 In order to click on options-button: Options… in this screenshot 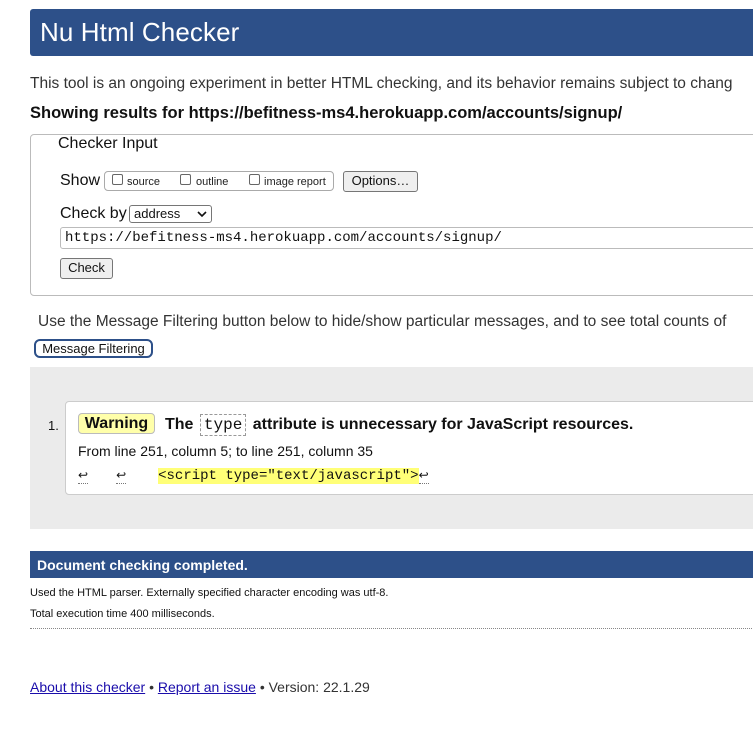, I will do `click(380, 181)`.